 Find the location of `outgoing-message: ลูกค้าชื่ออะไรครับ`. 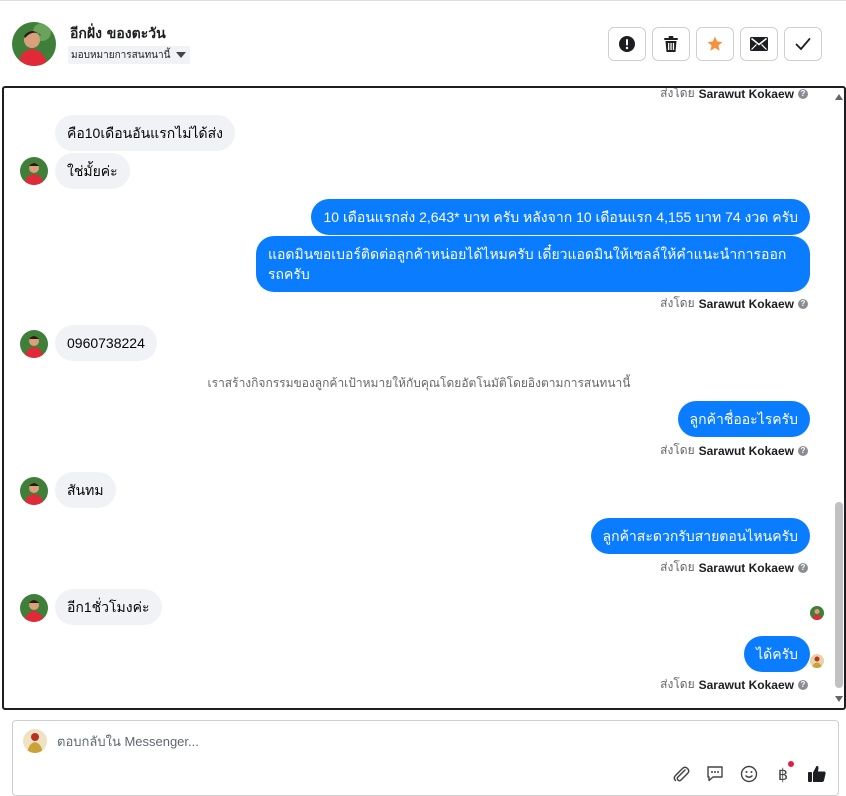

outgoing-message: ลูกค้าชื่ออะไรครับ is located at coordinates (743, 419).